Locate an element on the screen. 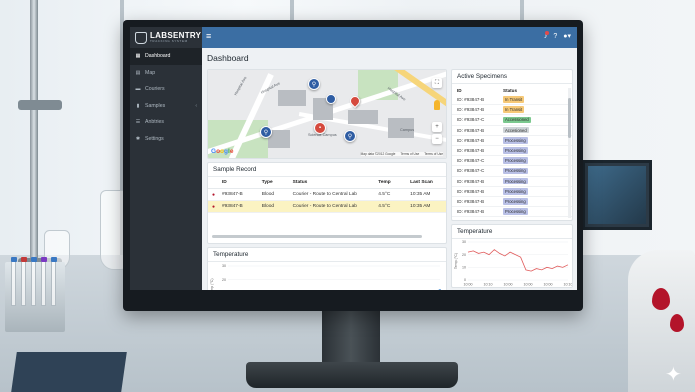 The image size is (695, 392). column-header: Type is located at coordinates (267, 182).